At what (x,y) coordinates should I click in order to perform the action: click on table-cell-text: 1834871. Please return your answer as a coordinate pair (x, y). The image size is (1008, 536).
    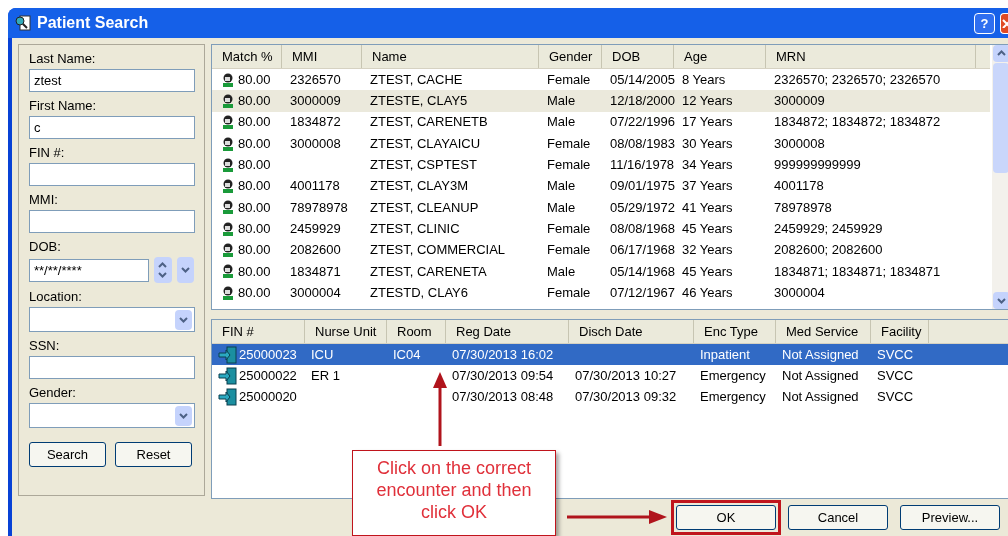
    Looking at the image, I should click on (315, 271).